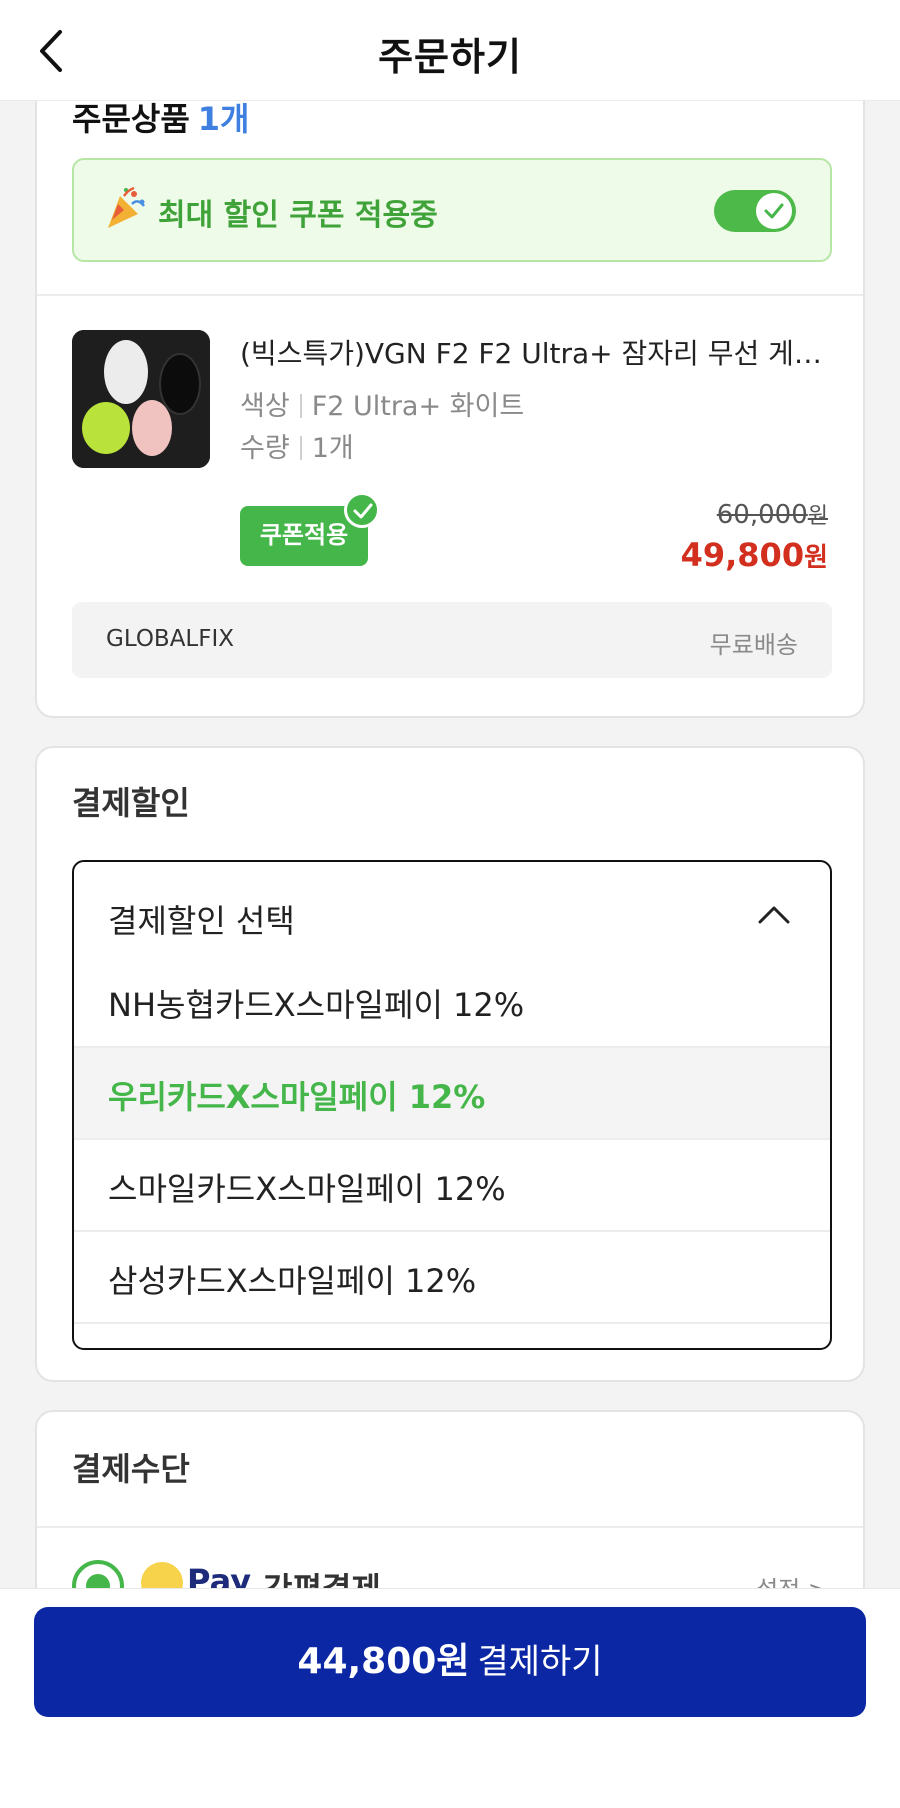 The image size is (900, 1808). I want to click on coupon-toggle, so click(755, 211).